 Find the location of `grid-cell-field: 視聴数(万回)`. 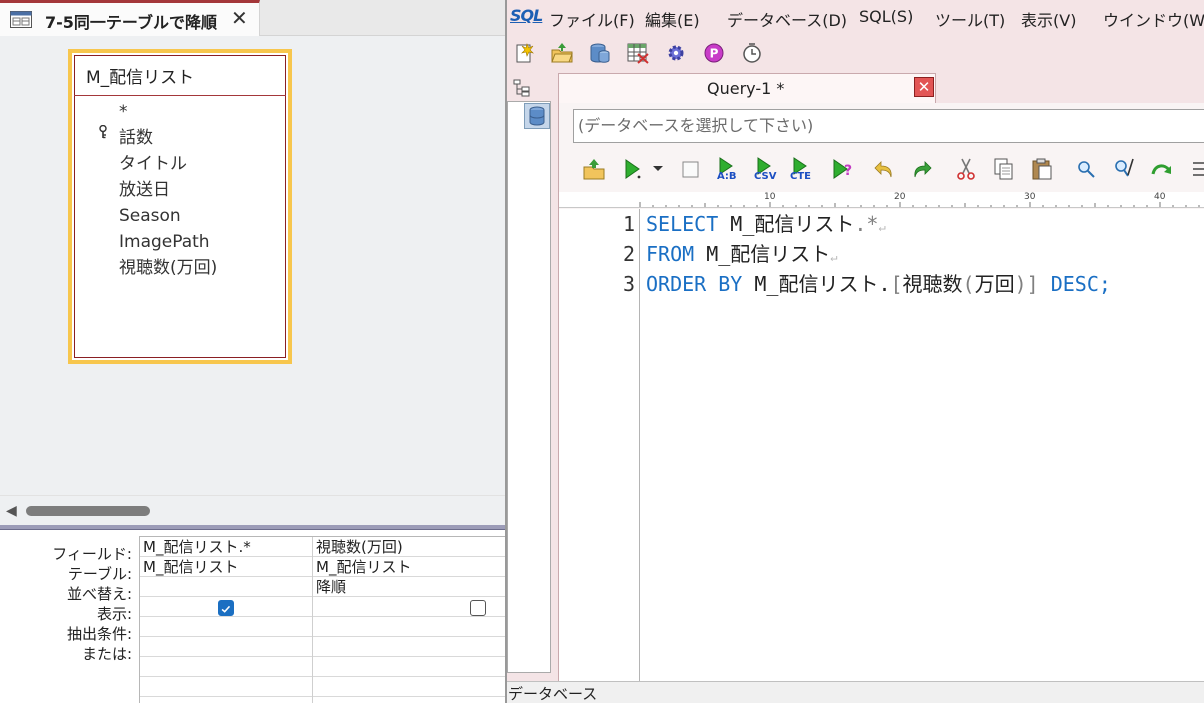

grid-cell-field: 視聴数(万回) is located at coordinates (409, 547).